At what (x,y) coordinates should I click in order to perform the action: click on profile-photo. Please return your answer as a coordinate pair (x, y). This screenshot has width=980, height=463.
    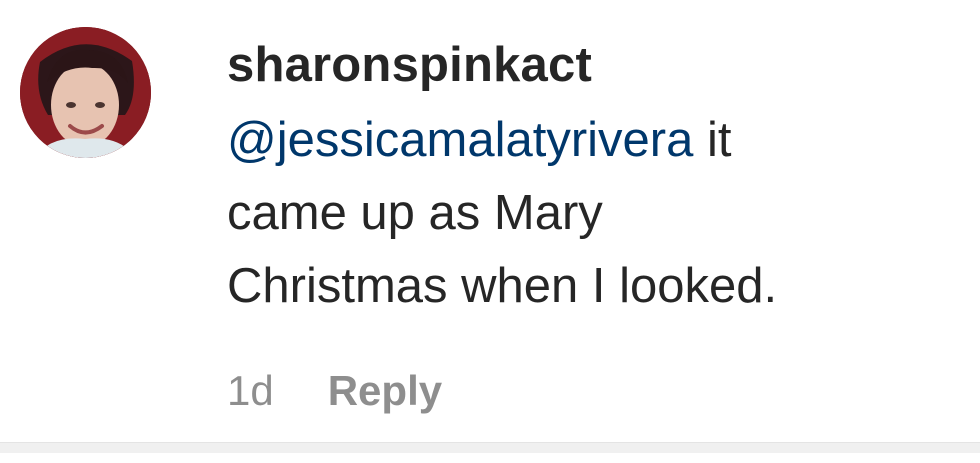
    Looking at the image, I should click on (85, 92).